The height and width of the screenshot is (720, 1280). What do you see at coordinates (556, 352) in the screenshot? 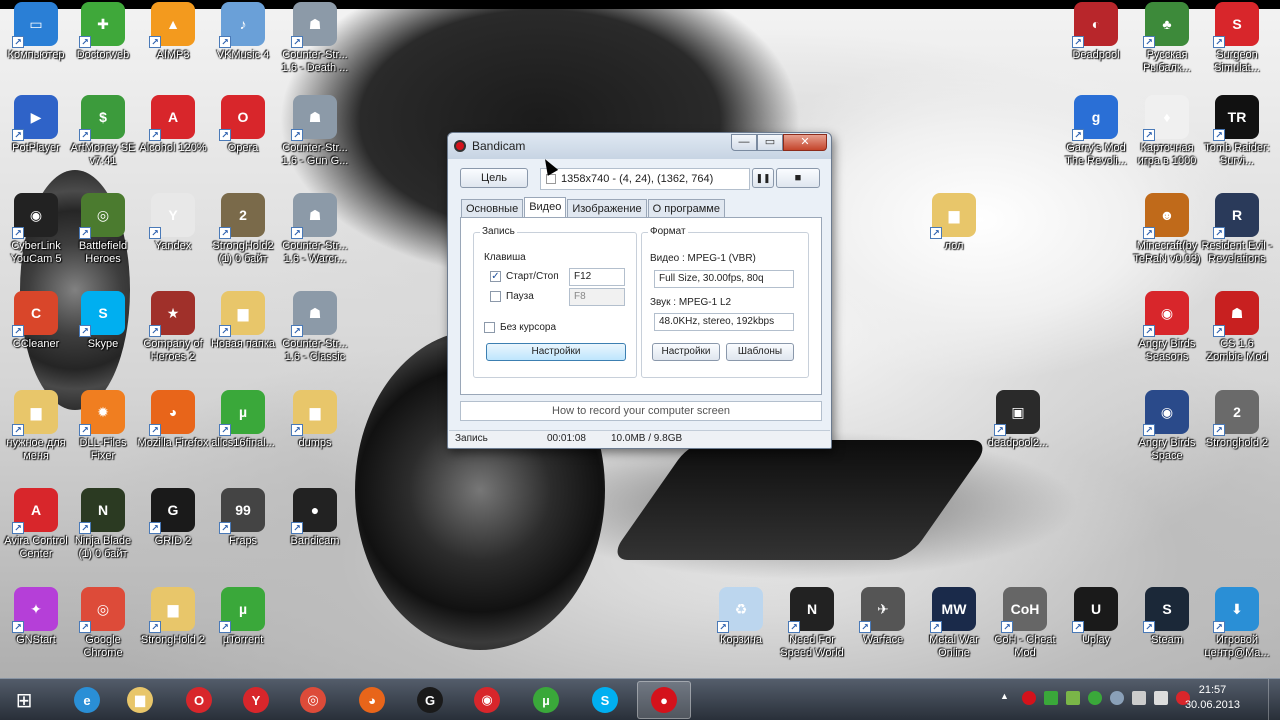
I see `record-settings-button: Настройки` at bounding box center [556, 352].